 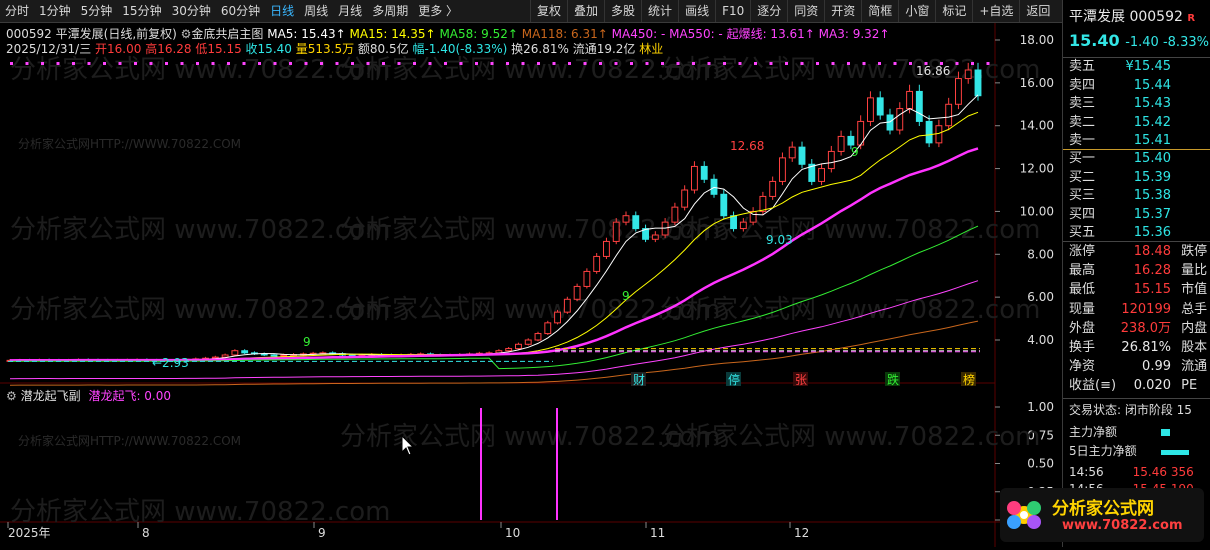 What do you see at coordinates (1082, 158) in the screenshot?
I see `bid-label: 买一` at bounding box center [1082, 158].